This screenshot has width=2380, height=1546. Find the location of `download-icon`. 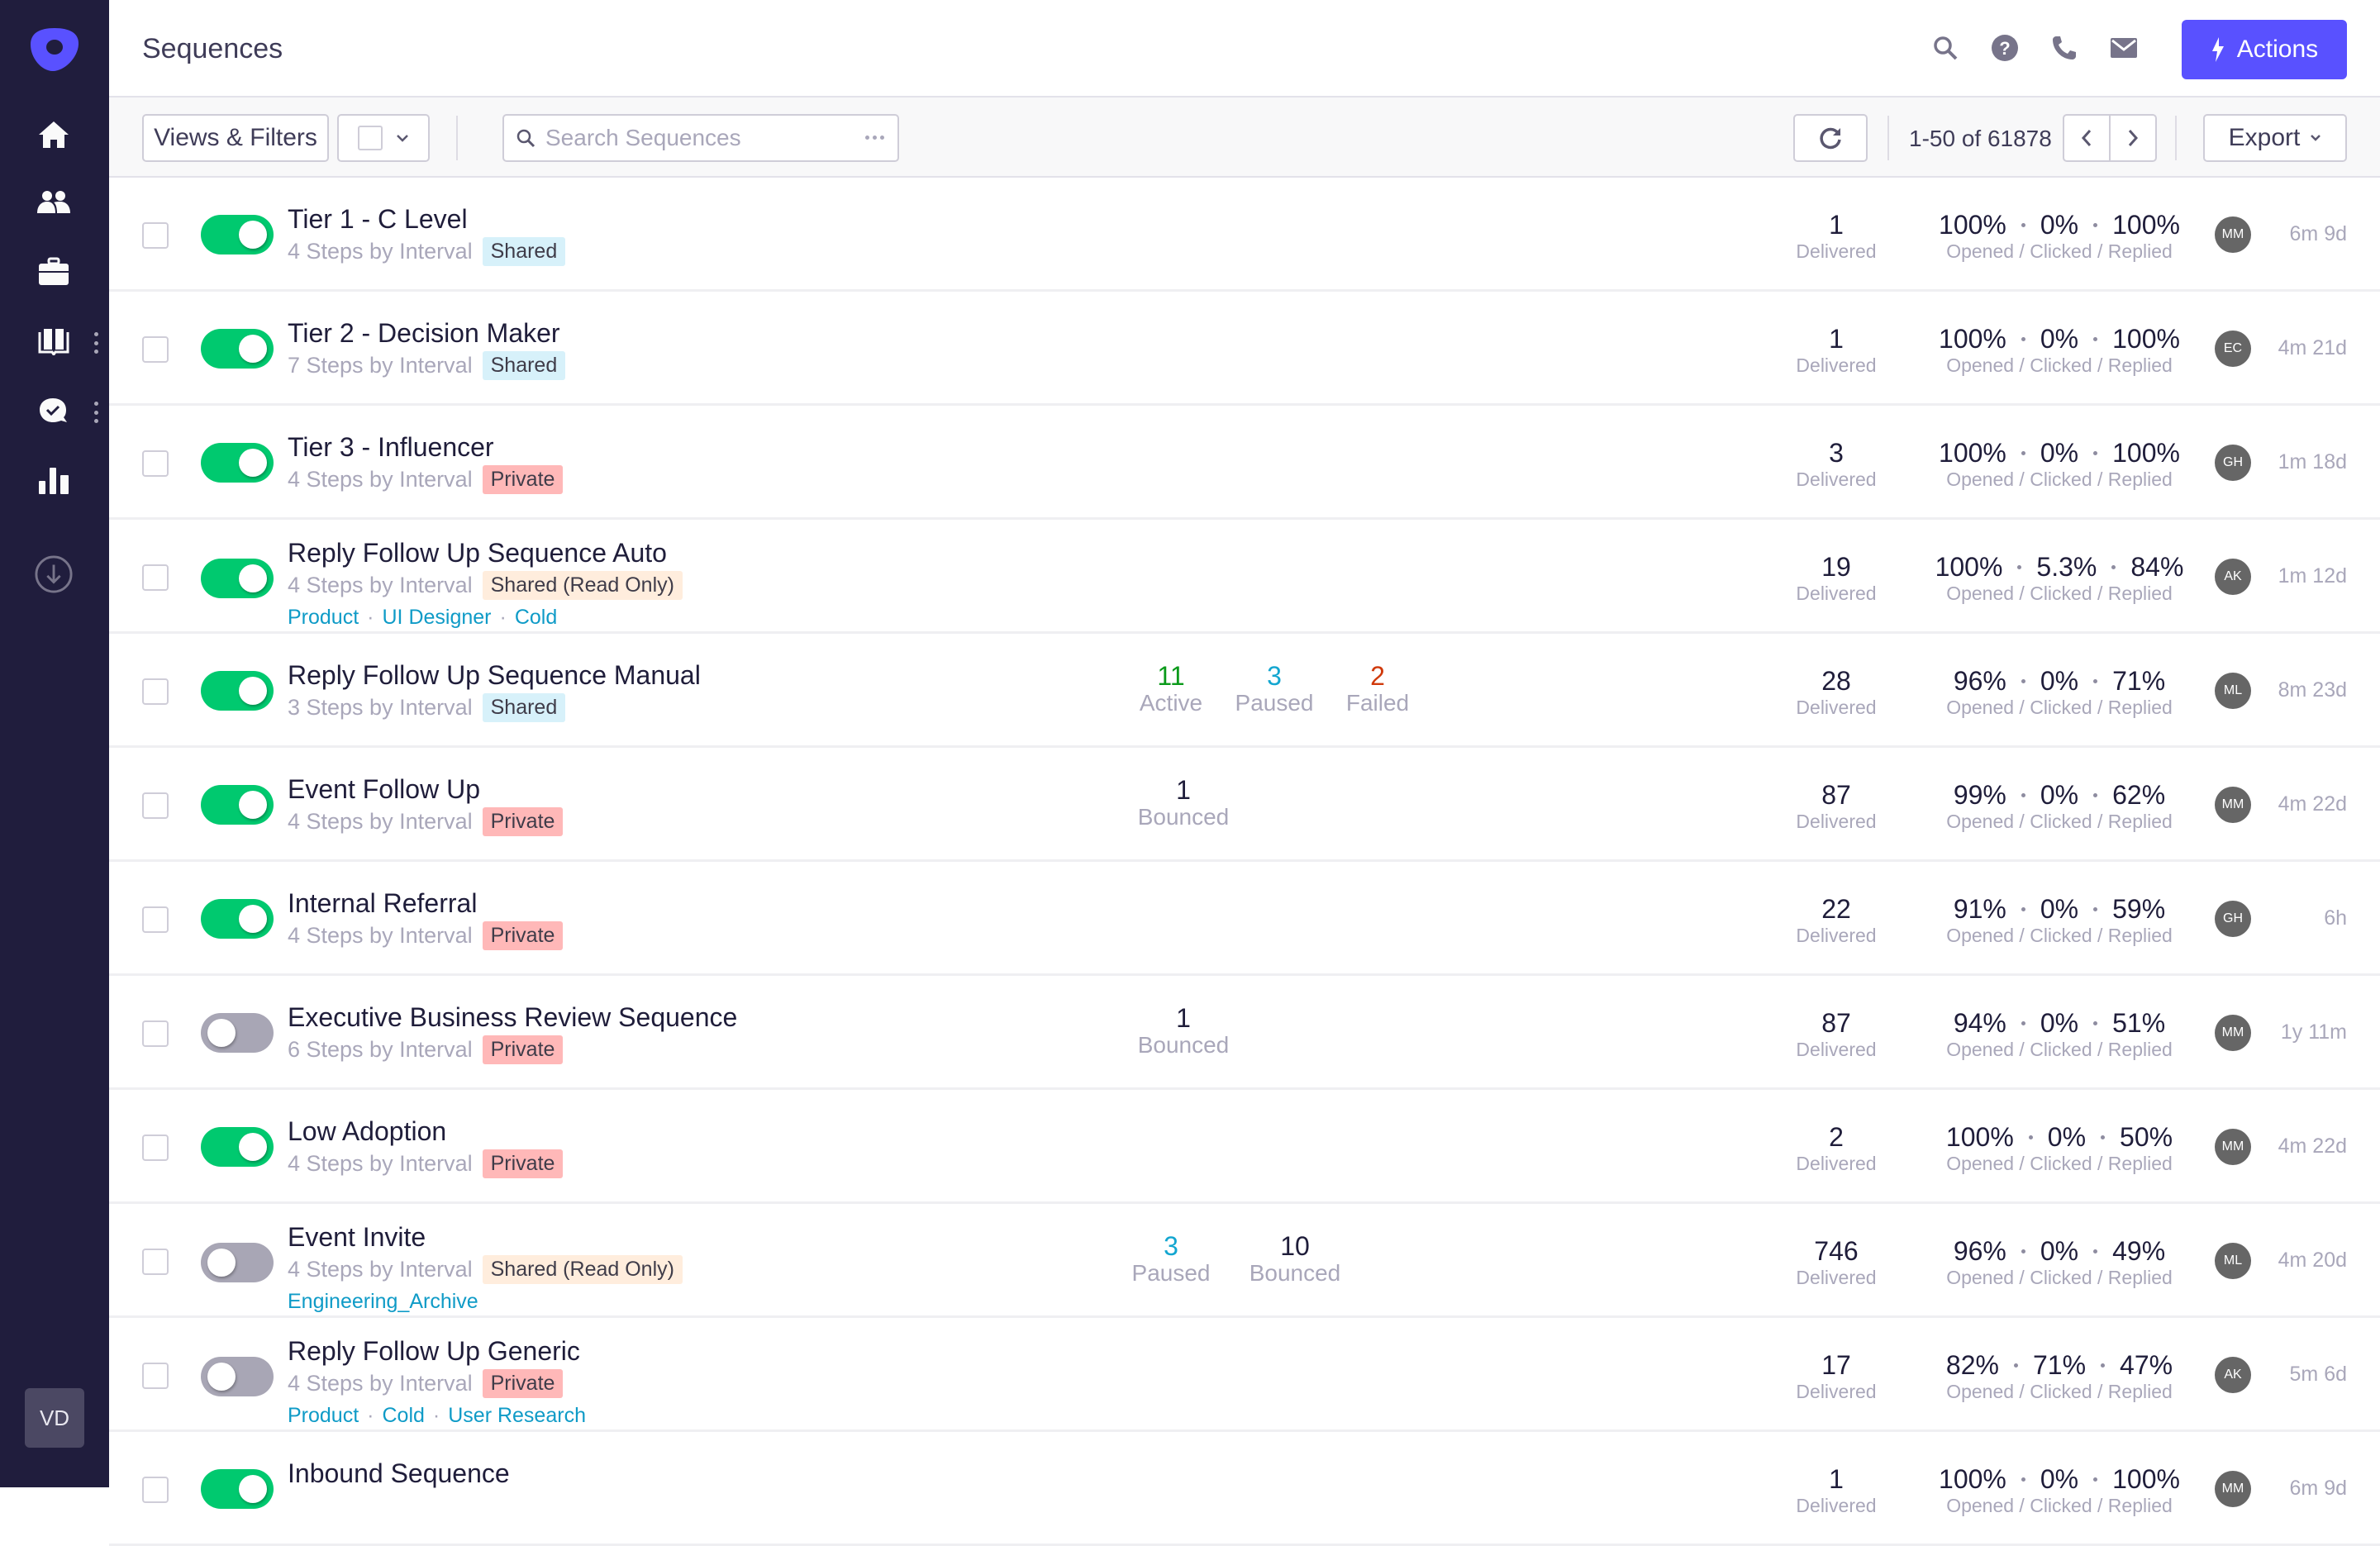

download-icon is located at coordinates (54, 574).